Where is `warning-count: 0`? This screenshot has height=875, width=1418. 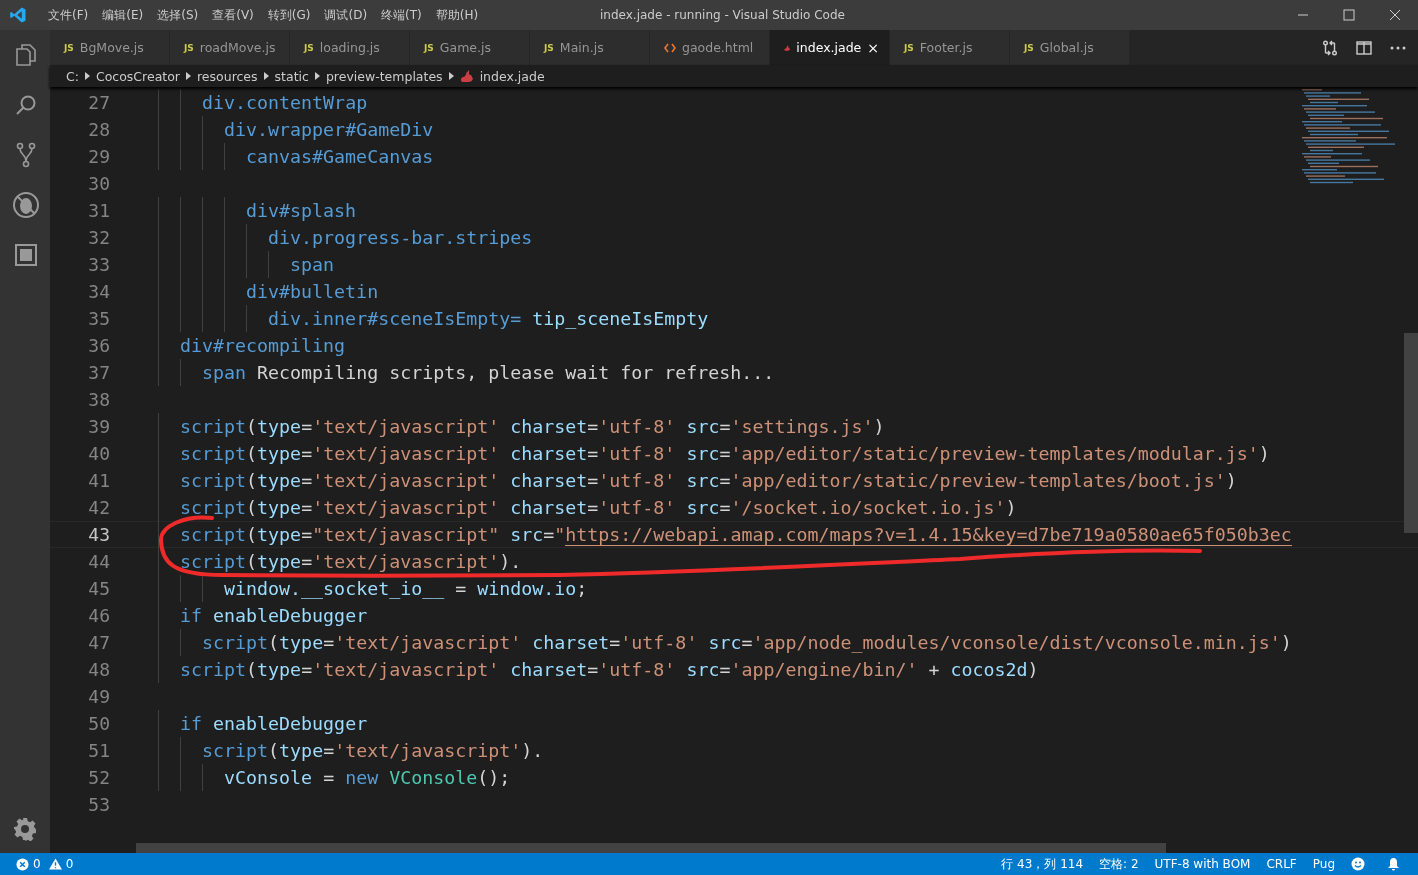
warning-count: 0 is located at coordinates (69, 864).